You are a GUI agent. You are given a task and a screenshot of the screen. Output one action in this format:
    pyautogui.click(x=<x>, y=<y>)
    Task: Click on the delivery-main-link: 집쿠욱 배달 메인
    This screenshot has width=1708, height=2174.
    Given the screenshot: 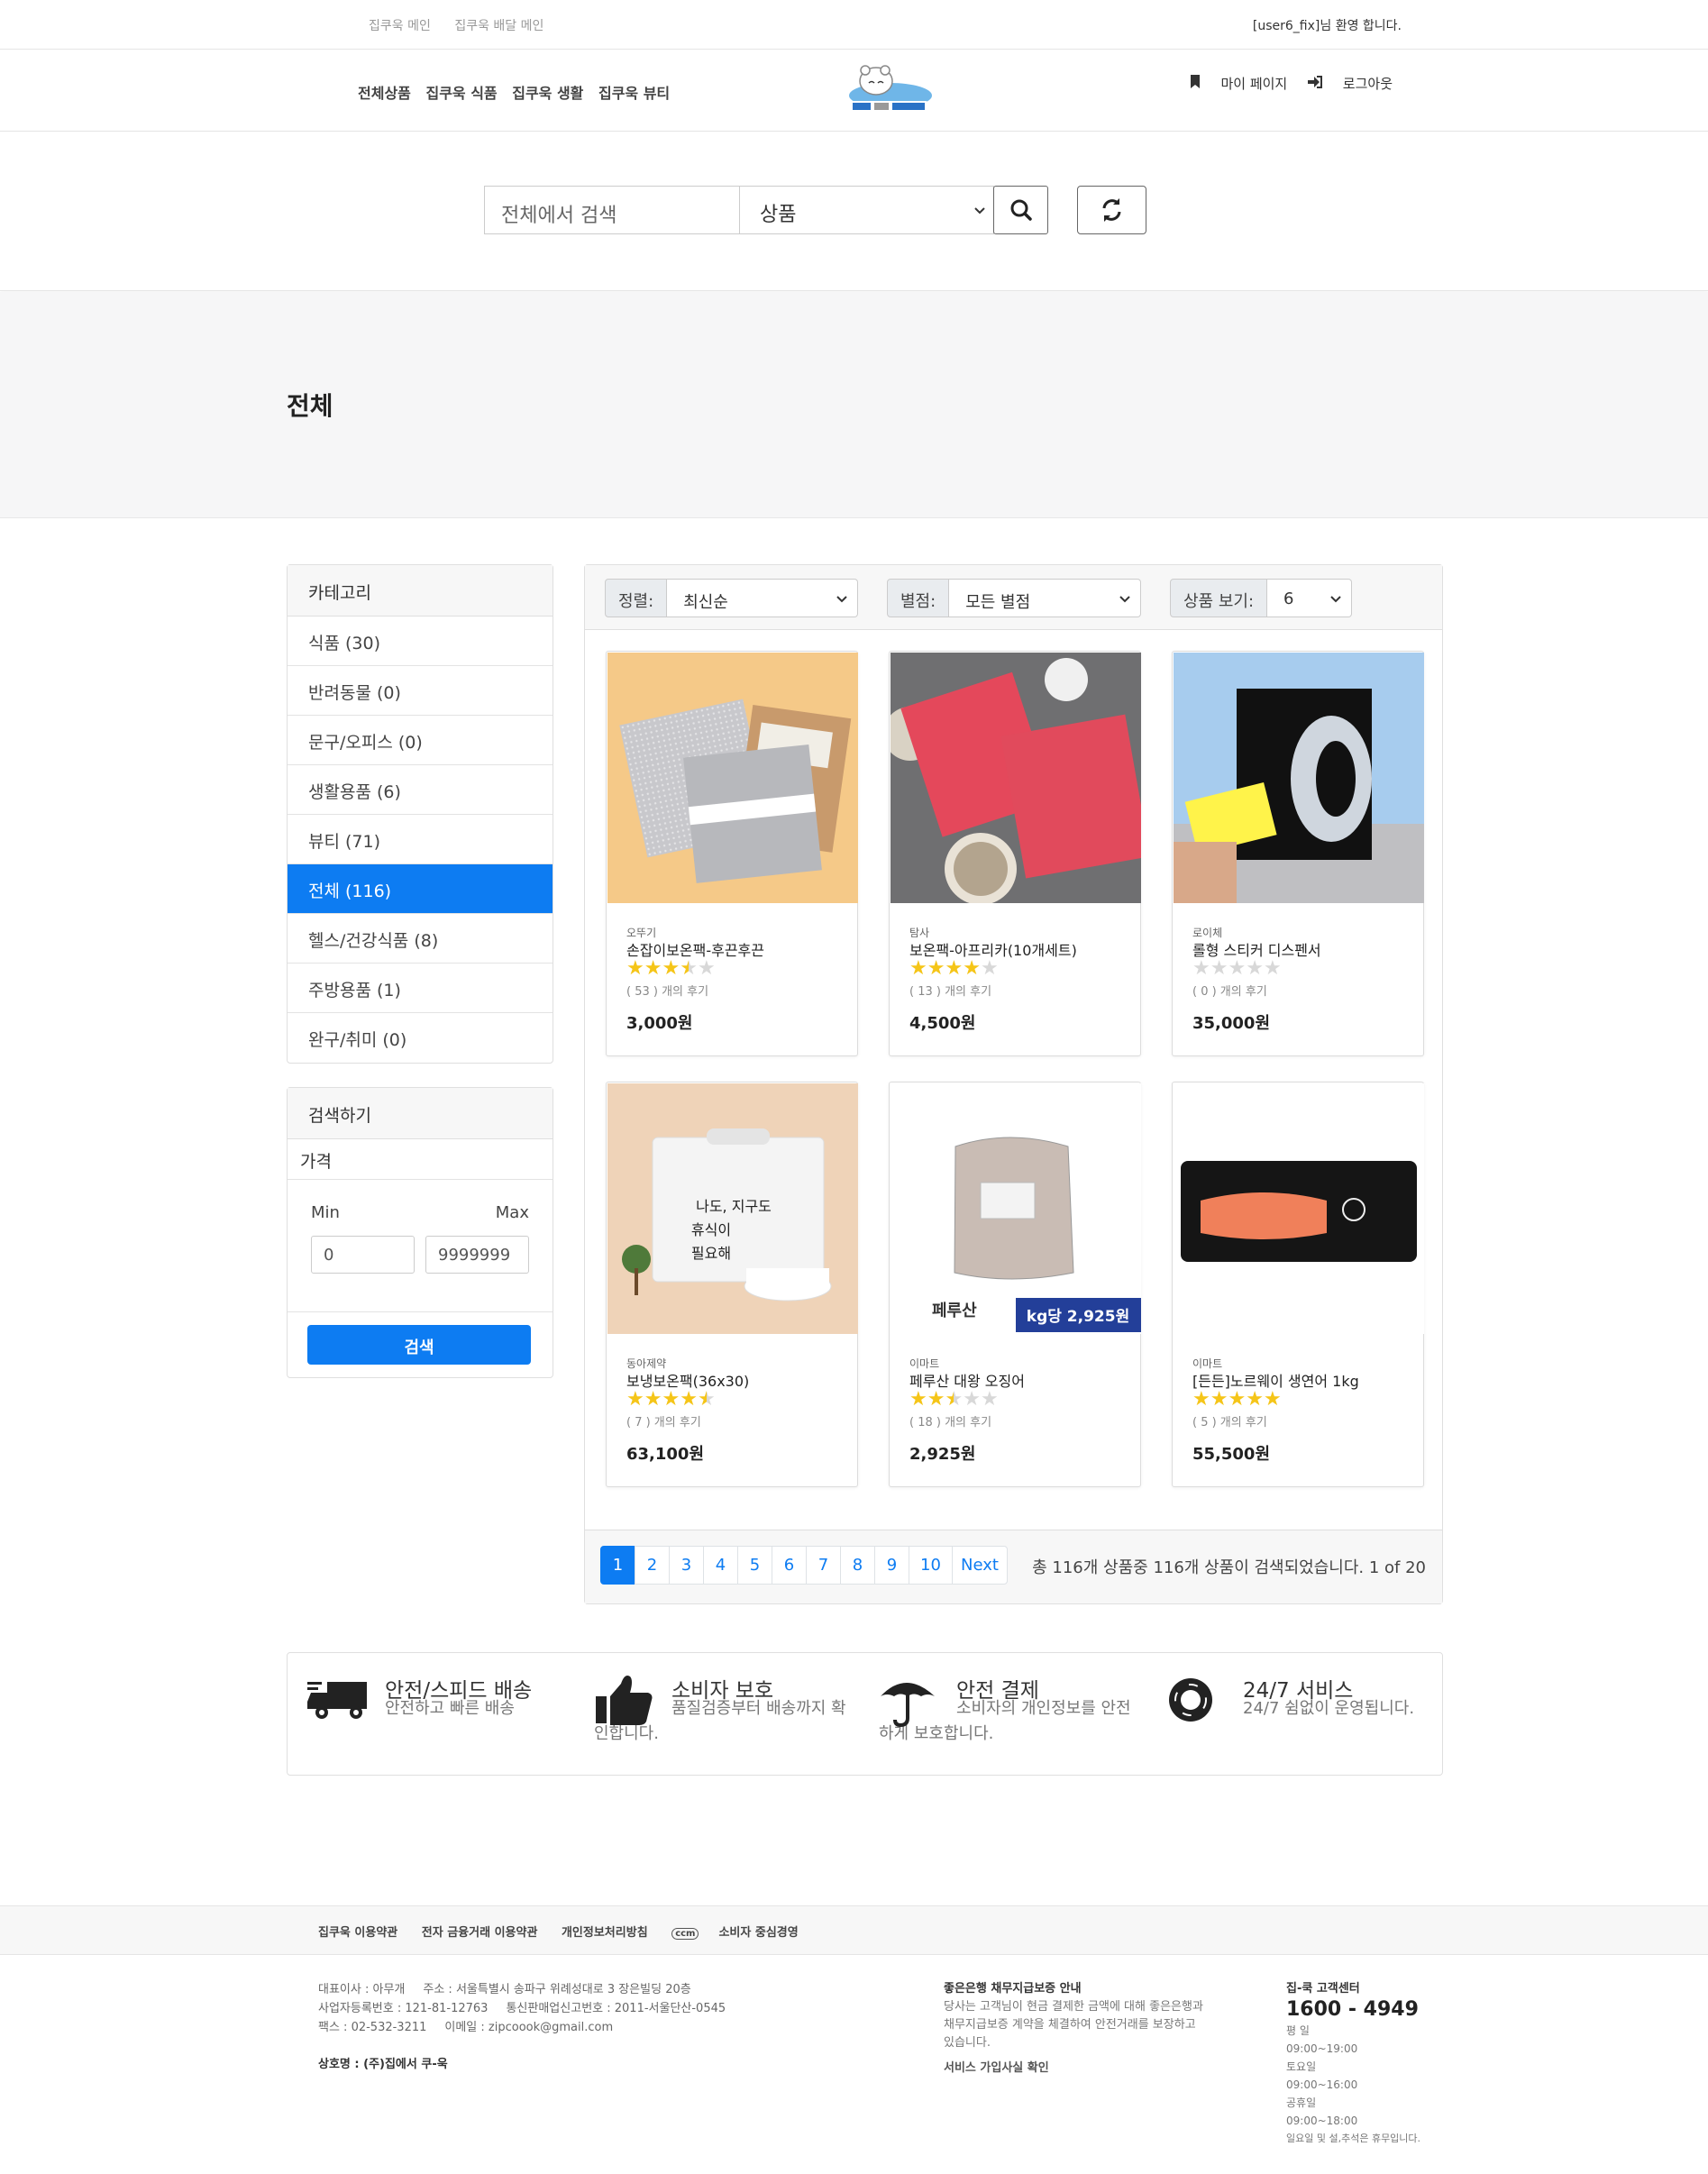 What is the action you would take?
    pyautogui.click(x=499, y=26)
    